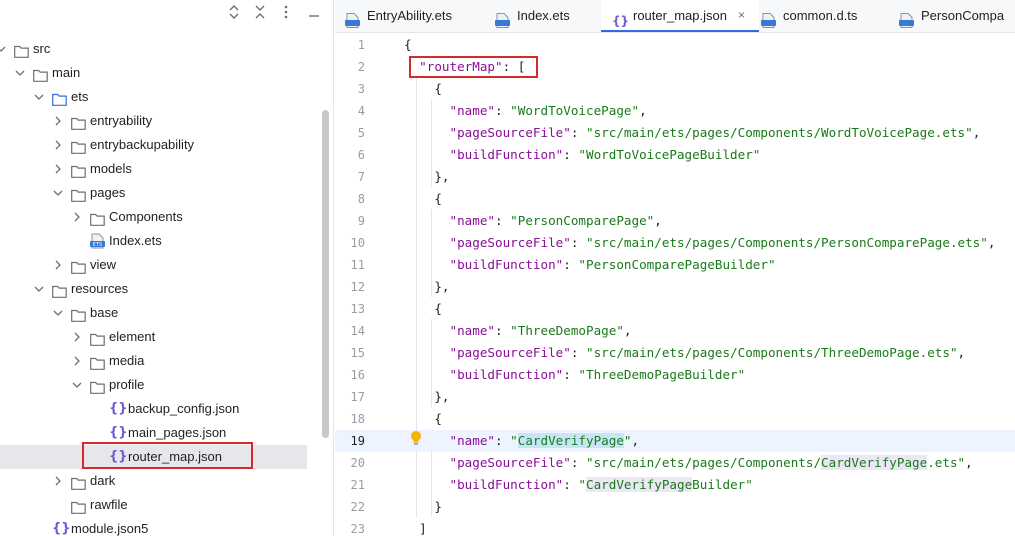 This screenshot has height=536, width=1015. What do you see at coordinates (166, 385) in the screenshot?
I see `tree-item-profile: profile` at bounding box center [166, 385].